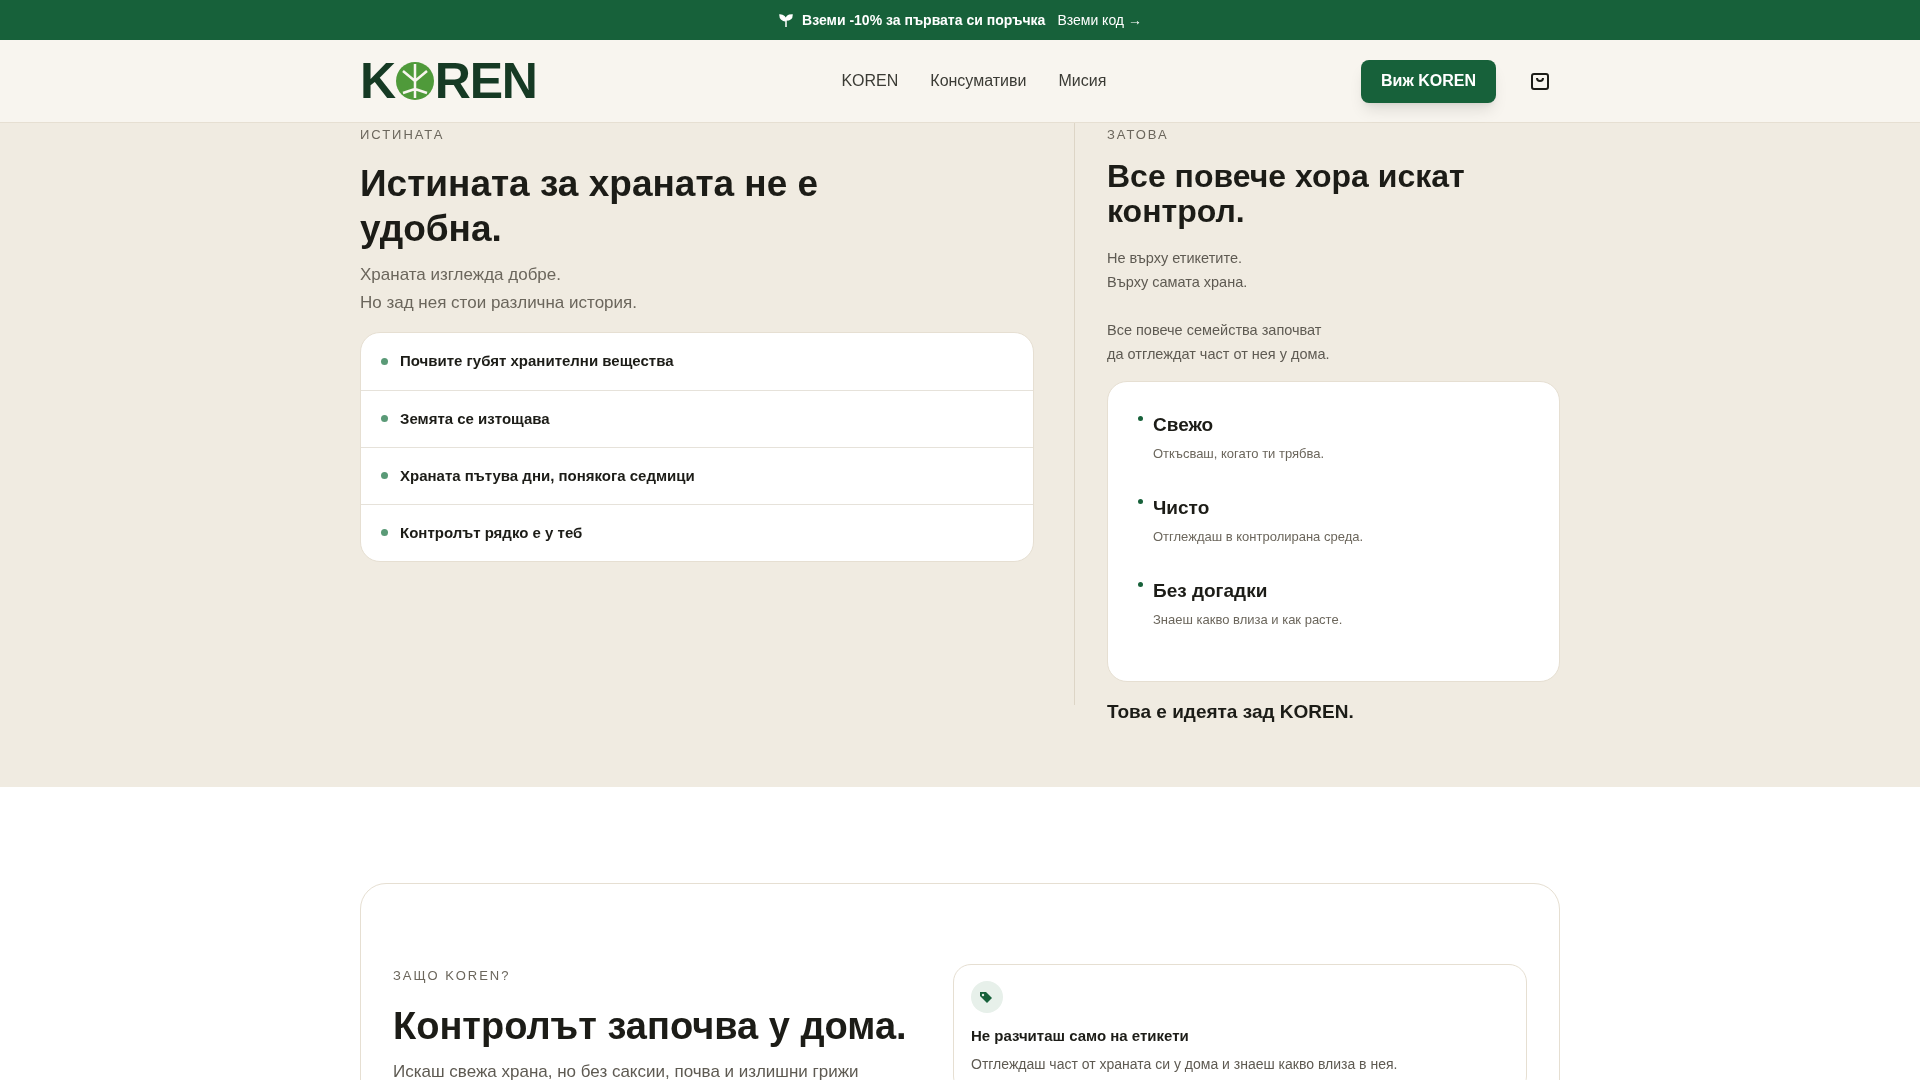 This screenshot has height=1080, width=1920. What do you see at coordinates (1175, 259) in the screenshot?
I see `body-text: Не върху етикетите.` at bounding box center [1175, 259].